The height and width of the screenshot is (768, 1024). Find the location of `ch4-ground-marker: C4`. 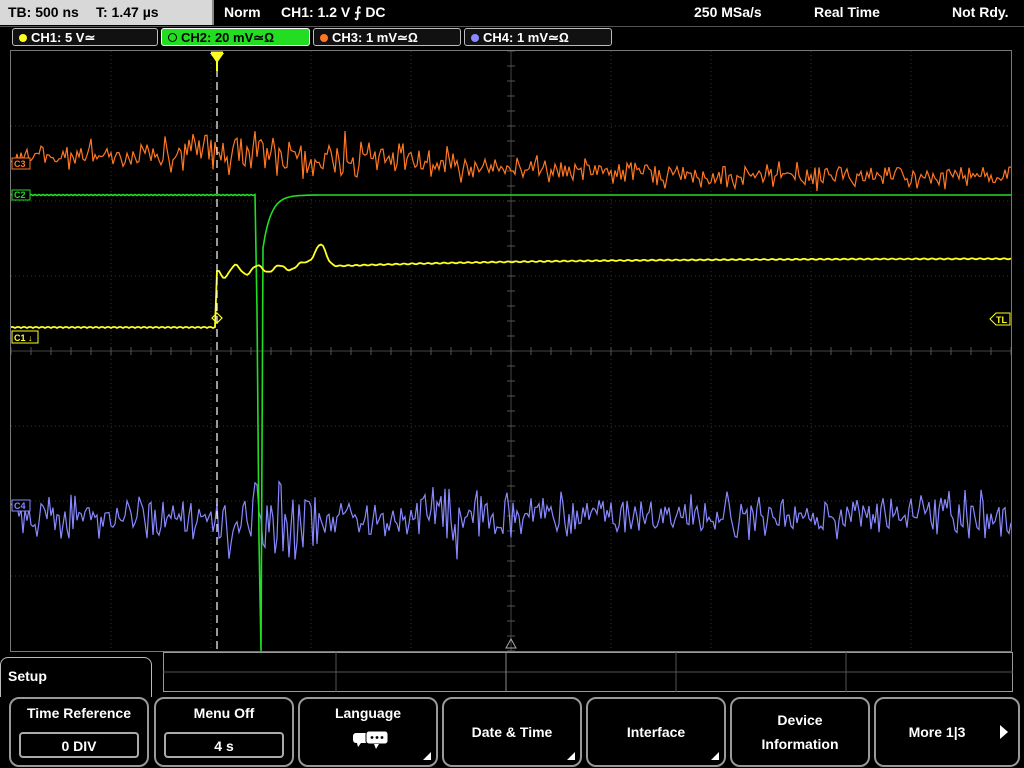

ch4-ground-marker: C4 is located at coordinates (21, 505).